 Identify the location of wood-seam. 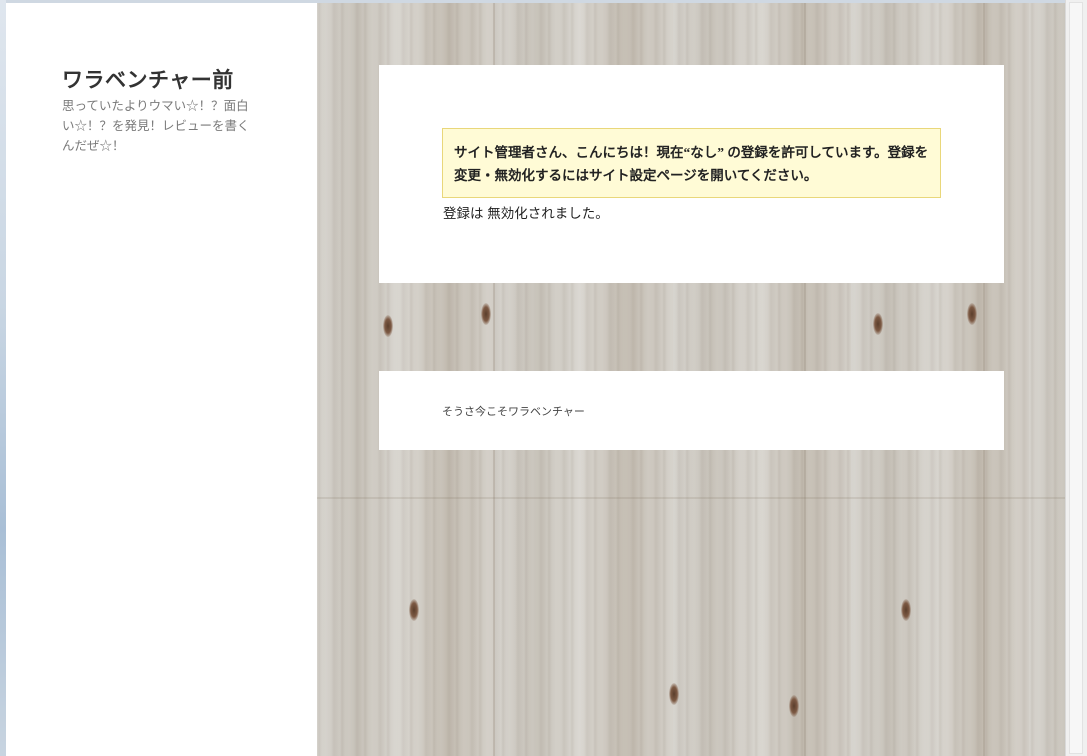
(691, 498).